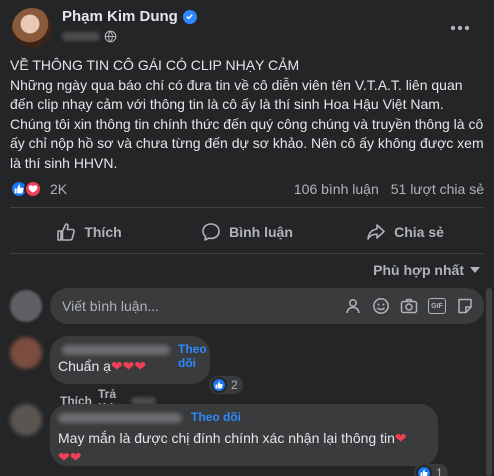  I want to click on comment-composer: Viết bình luận... GIF, so click(247, 306).